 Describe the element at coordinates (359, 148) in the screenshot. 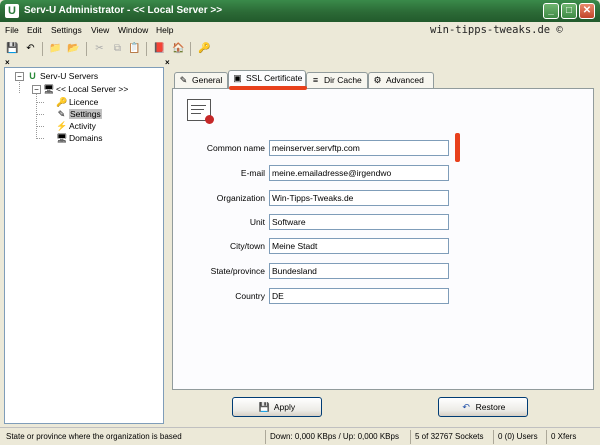

I see `common-name-field` at that location.